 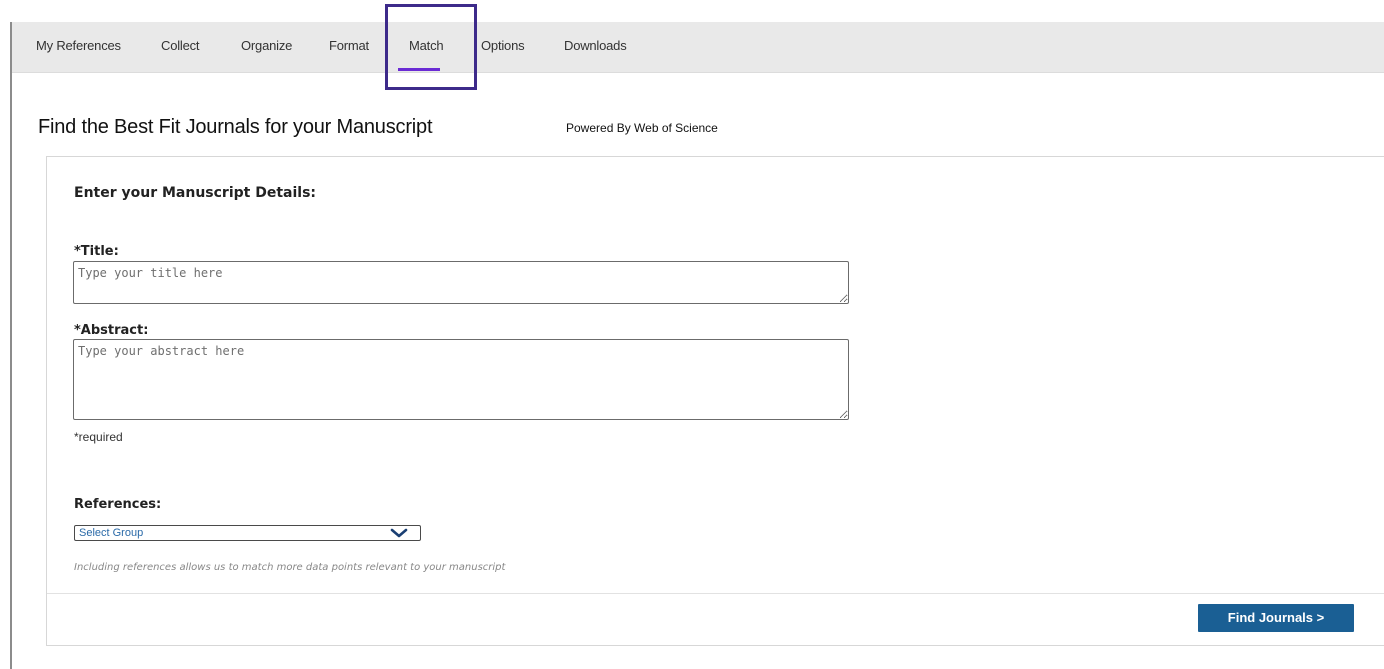 What do you see at coordinates (461, 379) in the screenshot?
I see `abstract-input` at bounding box center [461, 379].